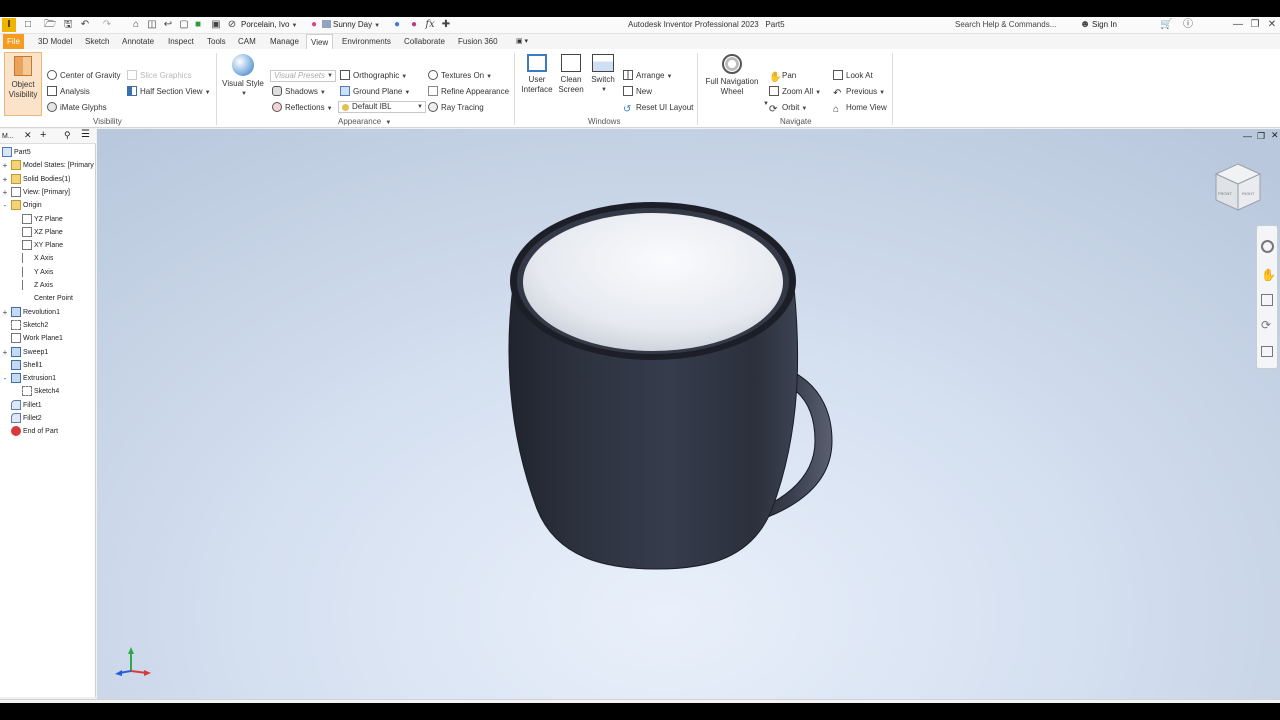  What do you see at coordinates (48, 272) in the screenshot?
I see `tree-row: Y Axis` at bounding box center [48, 272].